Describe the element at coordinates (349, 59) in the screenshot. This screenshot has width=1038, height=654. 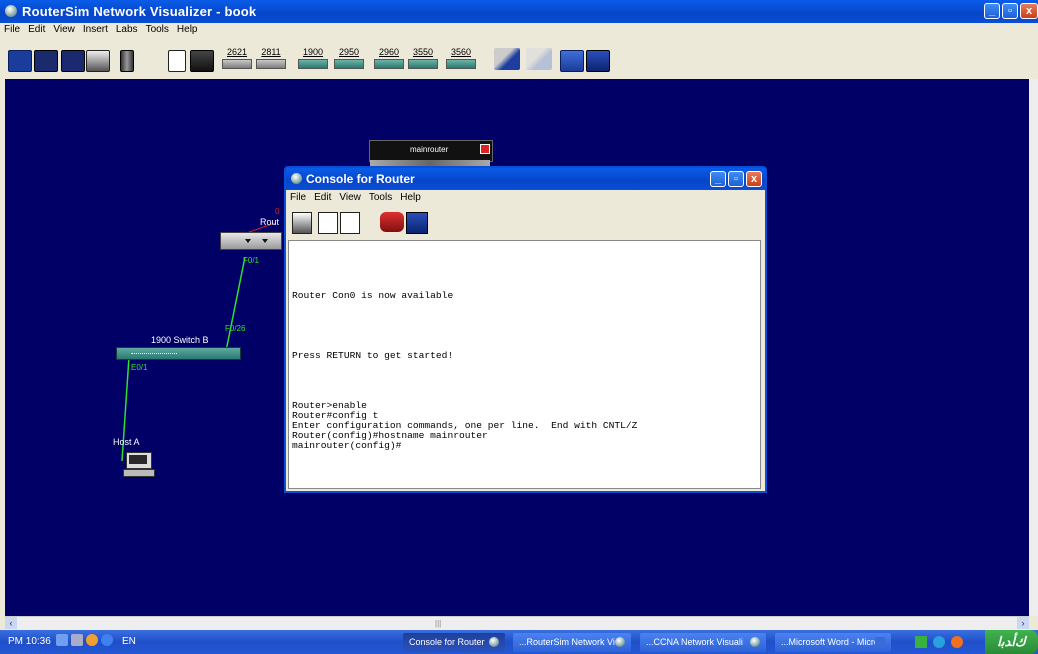
I see `device-2950-button: 2950` at that location.